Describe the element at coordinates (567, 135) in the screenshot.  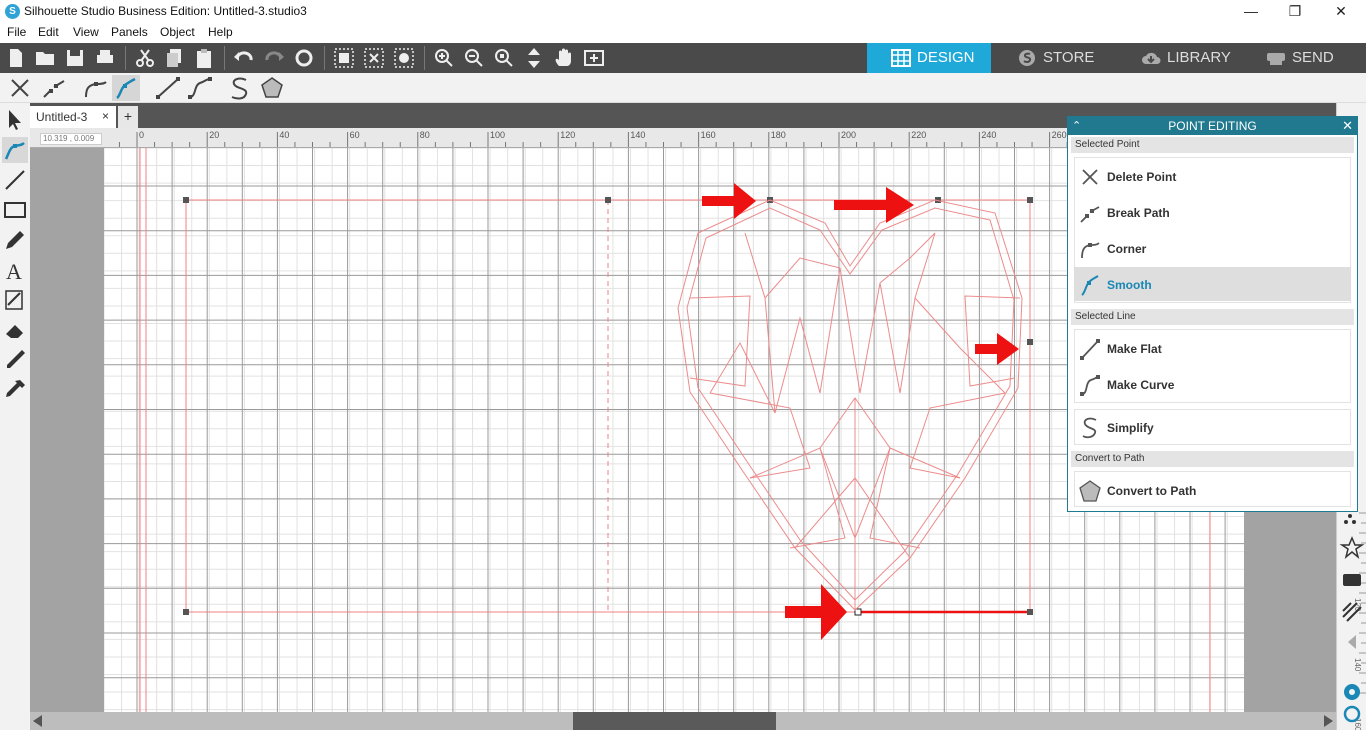
I see `ruler-label: 120` at that location.